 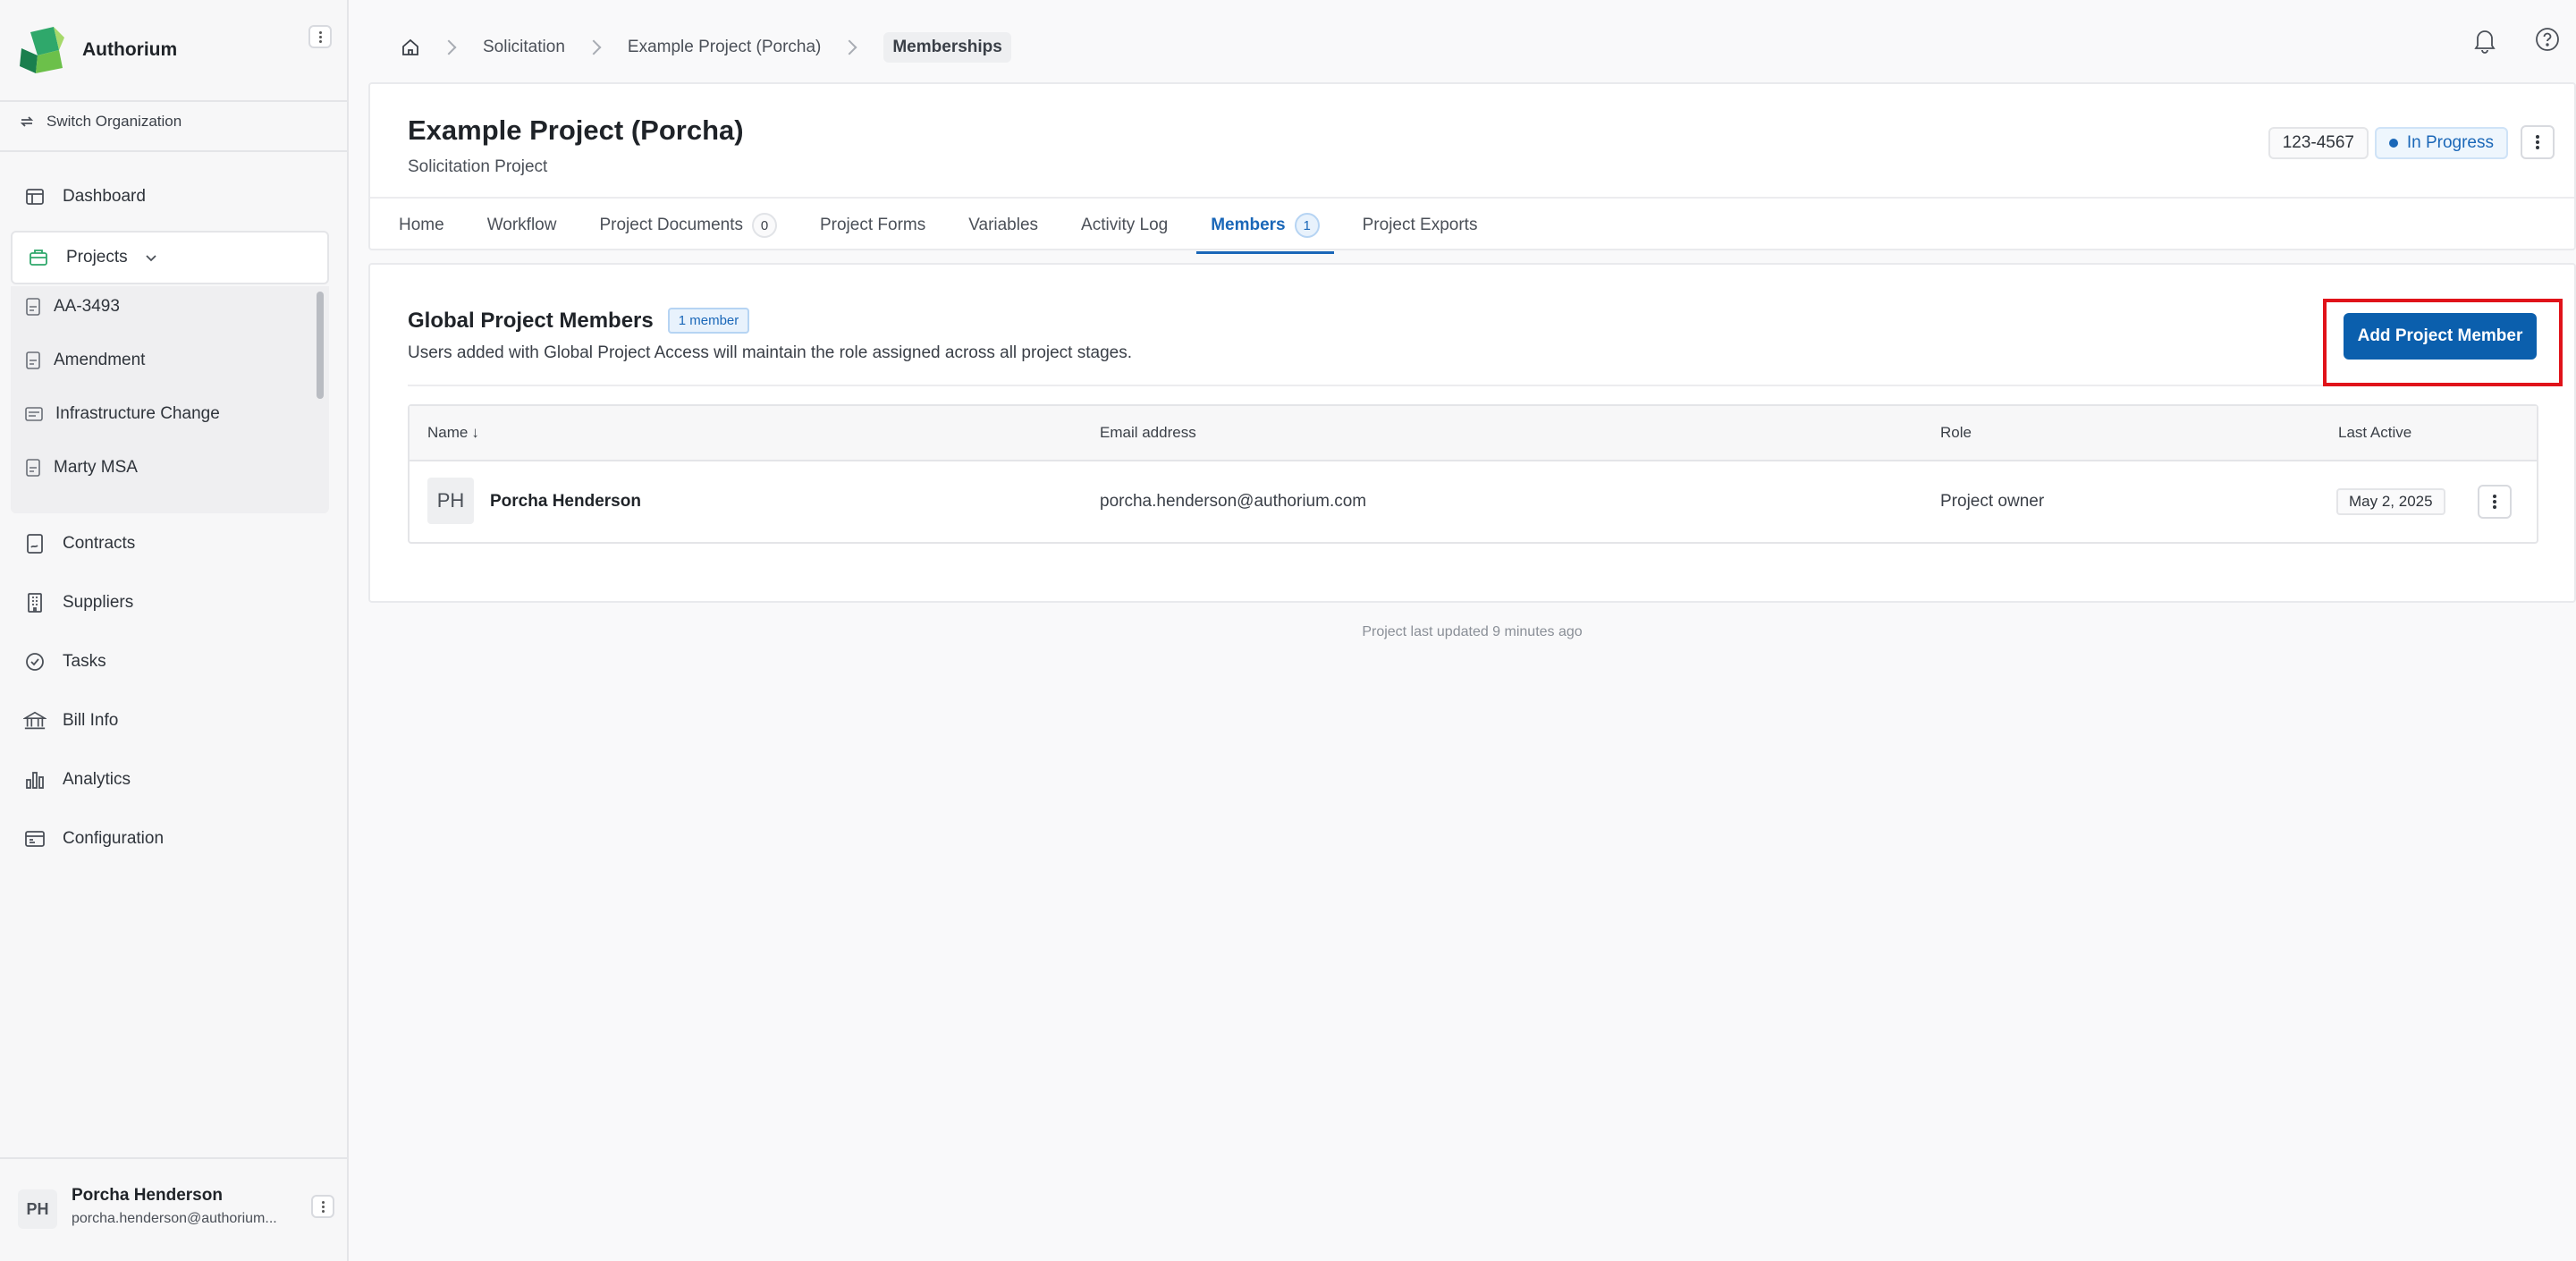 What do you see at coordinates (99, 543) in the screenshot?
I see `nav-contracts-label: Contracts` at bounding box center [99, 543].